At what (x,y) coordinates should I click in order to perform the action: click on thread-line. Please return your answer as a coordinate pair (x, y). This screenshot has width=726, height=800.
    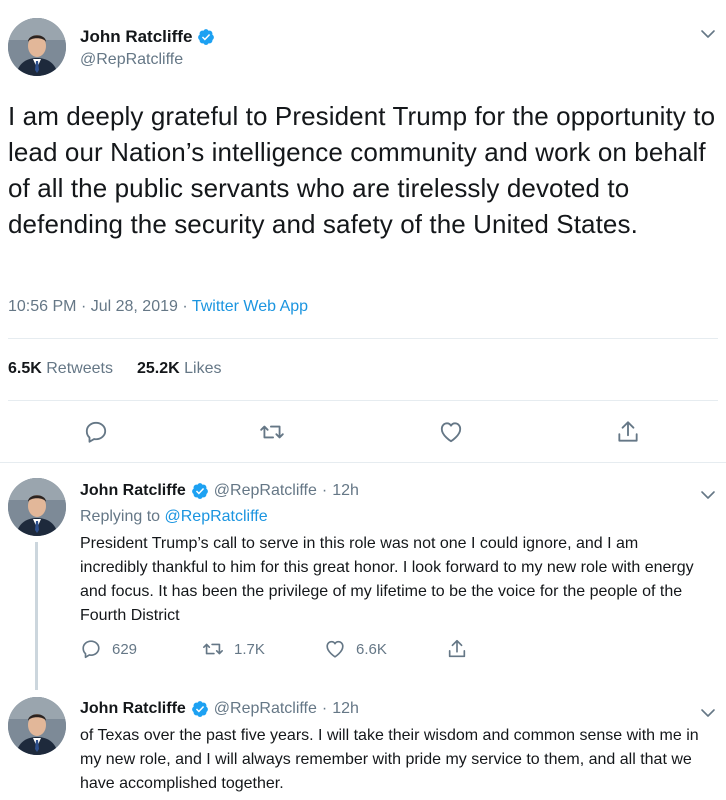
    Looking at the image, I should click on (36, 616).